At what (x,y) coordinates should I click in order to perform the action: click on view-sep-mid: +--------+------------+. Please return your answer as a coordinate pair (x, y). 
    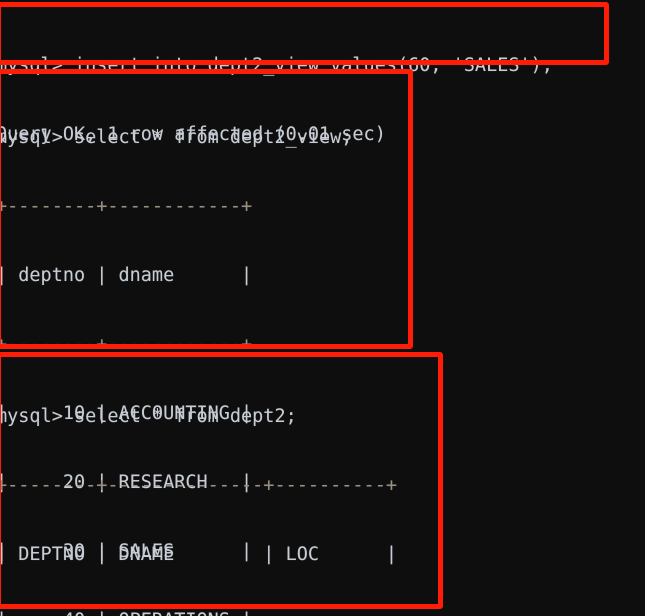
    Looking at the image, I should click on (126, 344).